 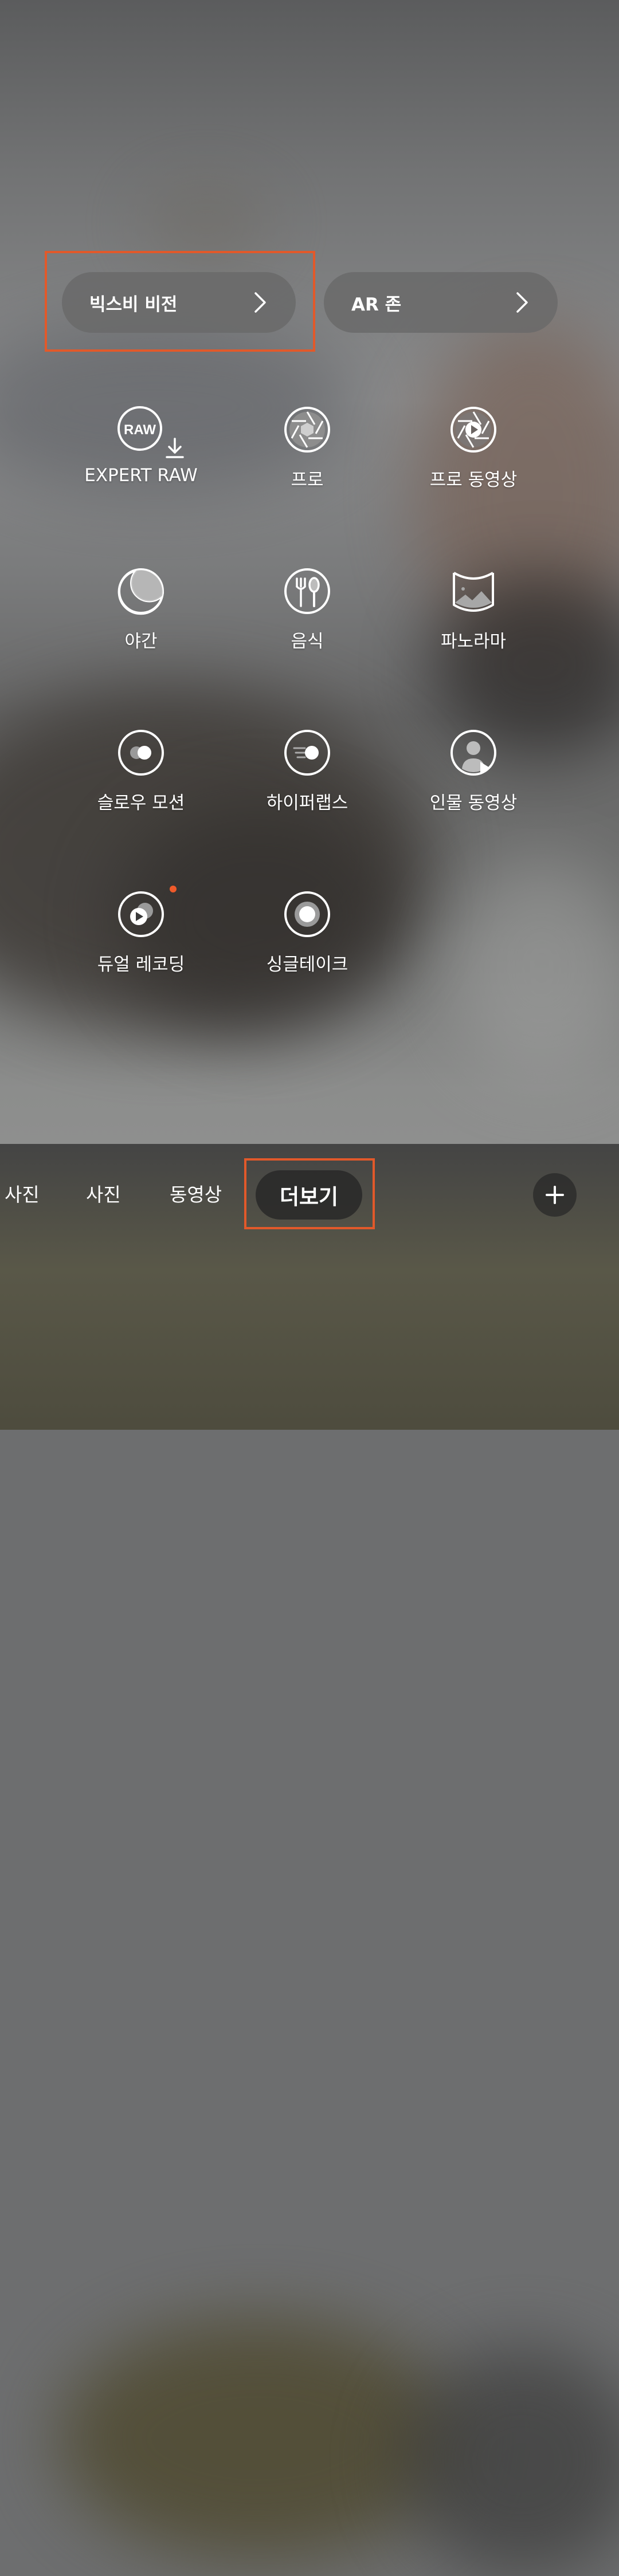 What do you see at coordinates (141, 591) in the screenshot?
I see `moon-icon` at bounding box center [141, 591].